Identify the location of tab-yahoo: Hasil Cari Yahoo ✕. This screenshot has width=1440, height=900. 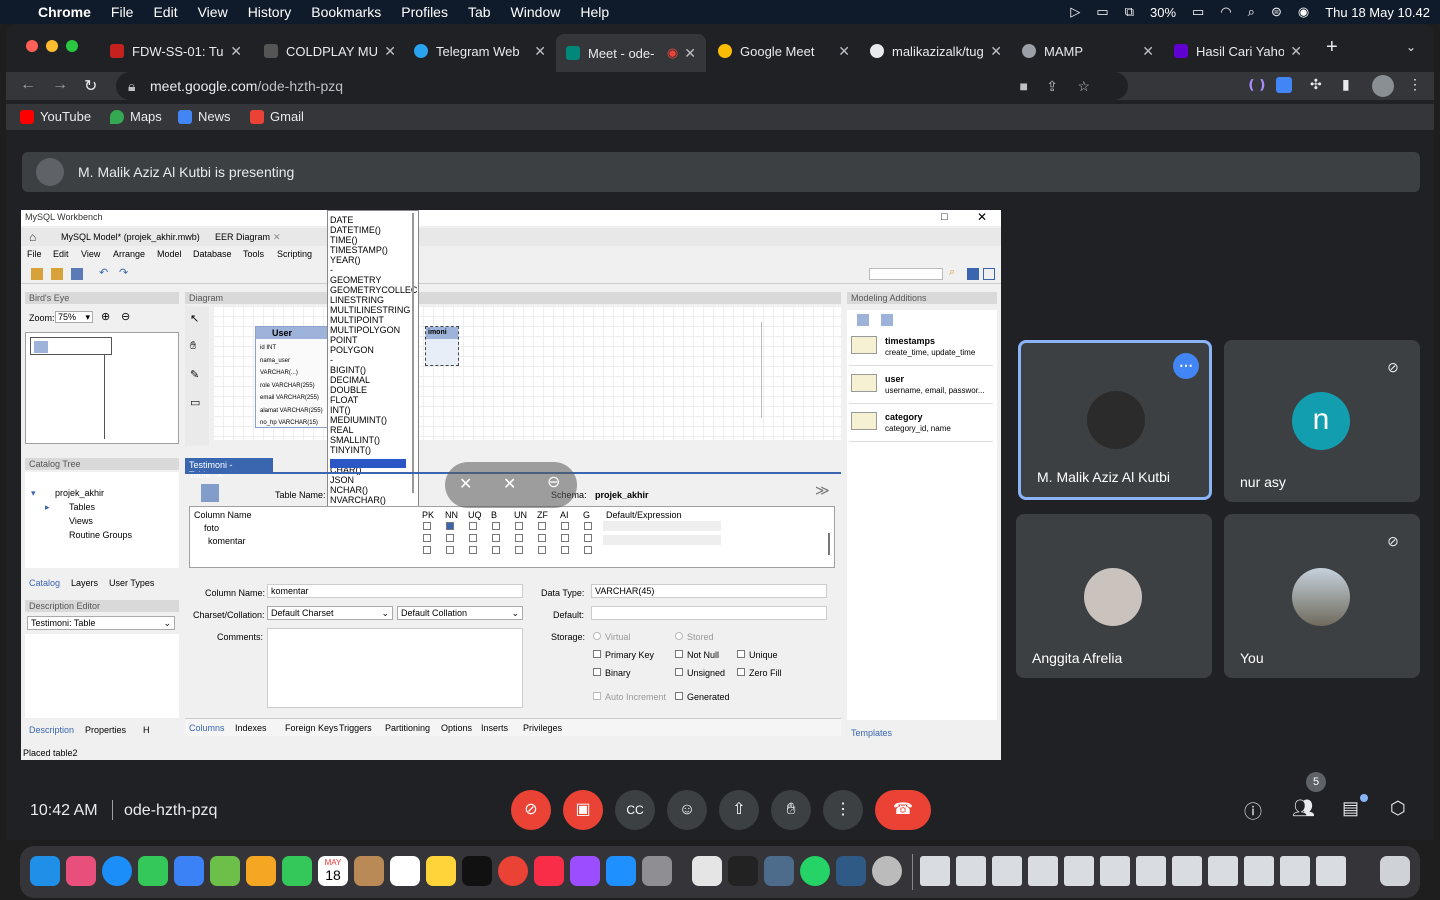
(1238, 51).